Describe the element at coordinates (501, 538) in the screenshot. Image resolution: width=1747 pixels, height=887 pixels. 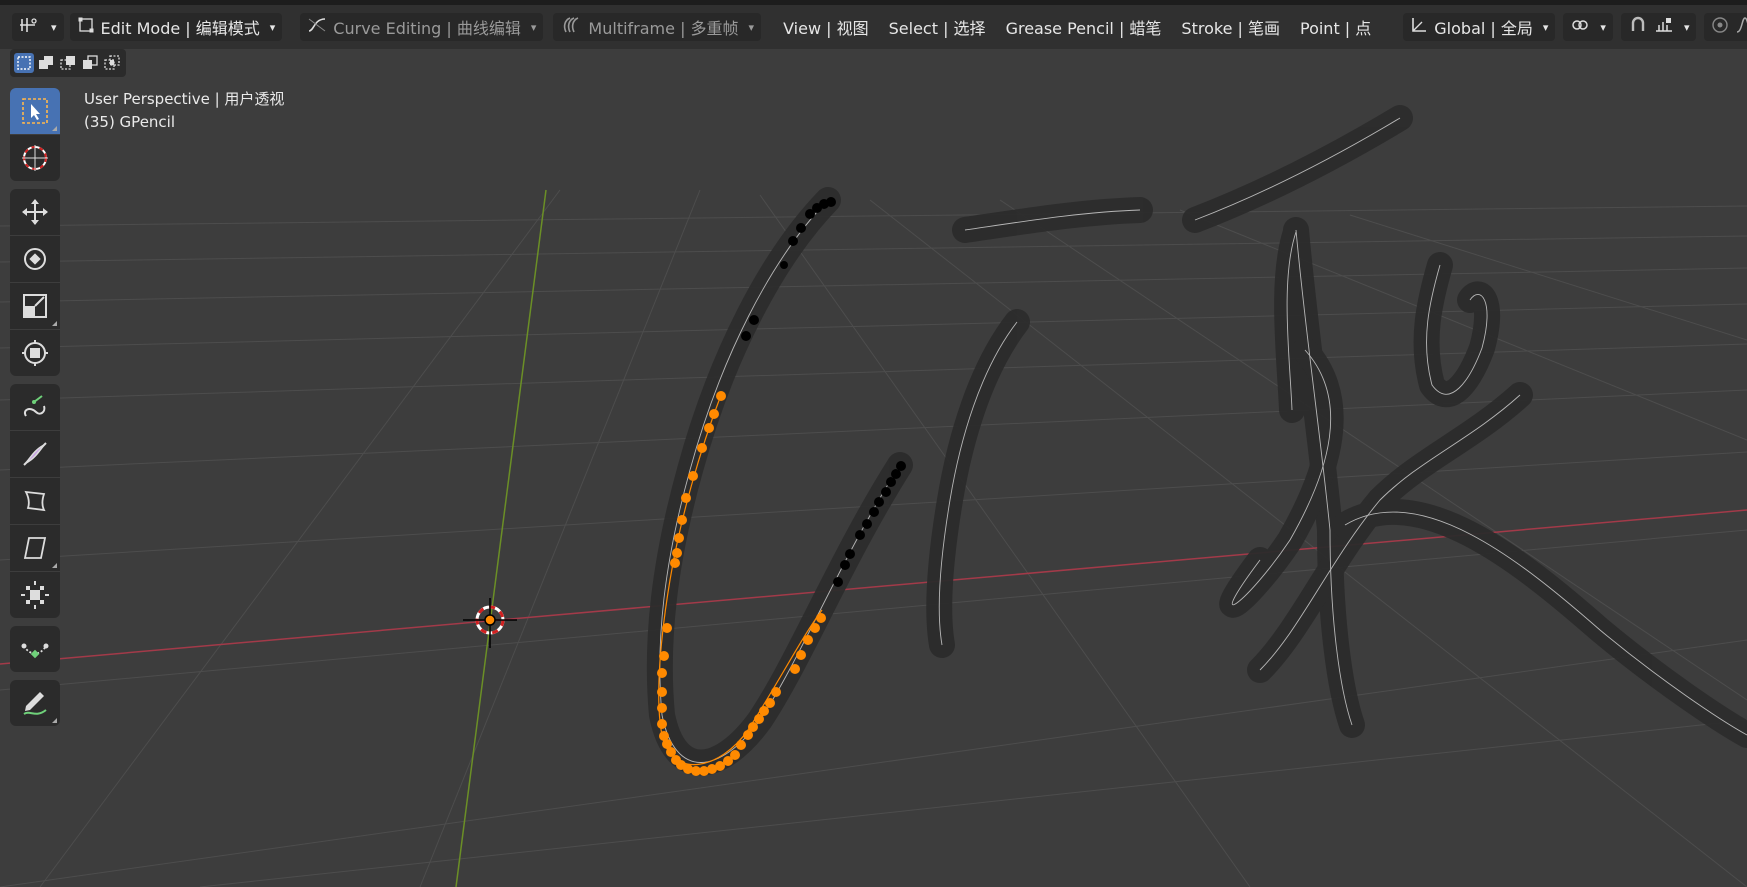
I see `y-axis-line` at that location.